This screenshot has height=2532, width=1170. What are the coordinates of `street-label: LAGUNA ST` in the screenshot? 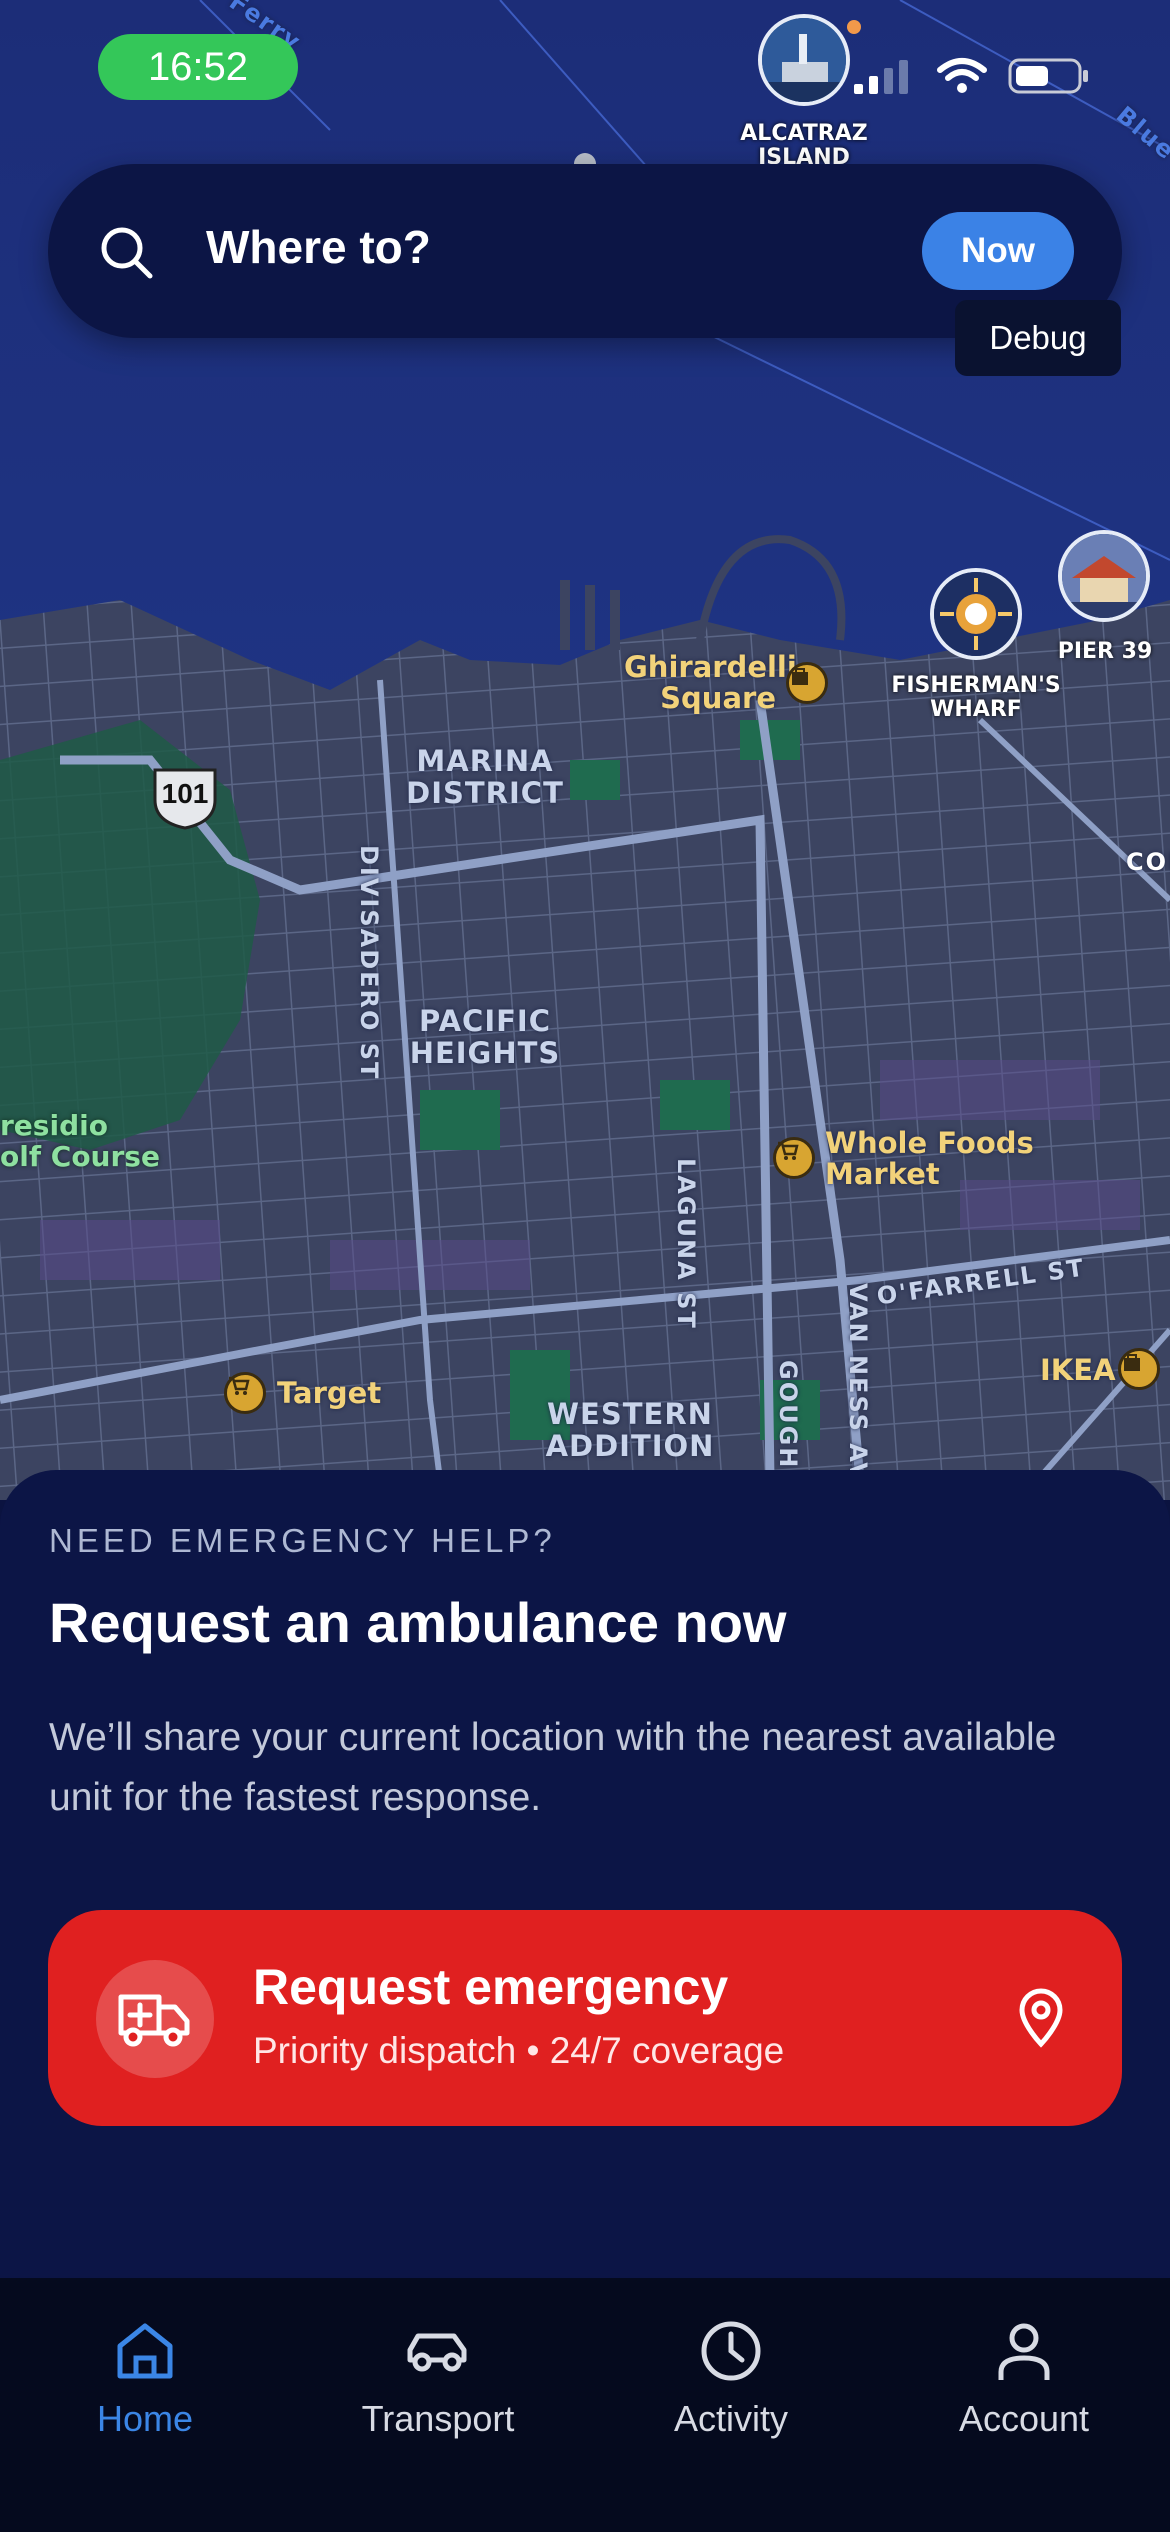 It's located at (686, 1244).